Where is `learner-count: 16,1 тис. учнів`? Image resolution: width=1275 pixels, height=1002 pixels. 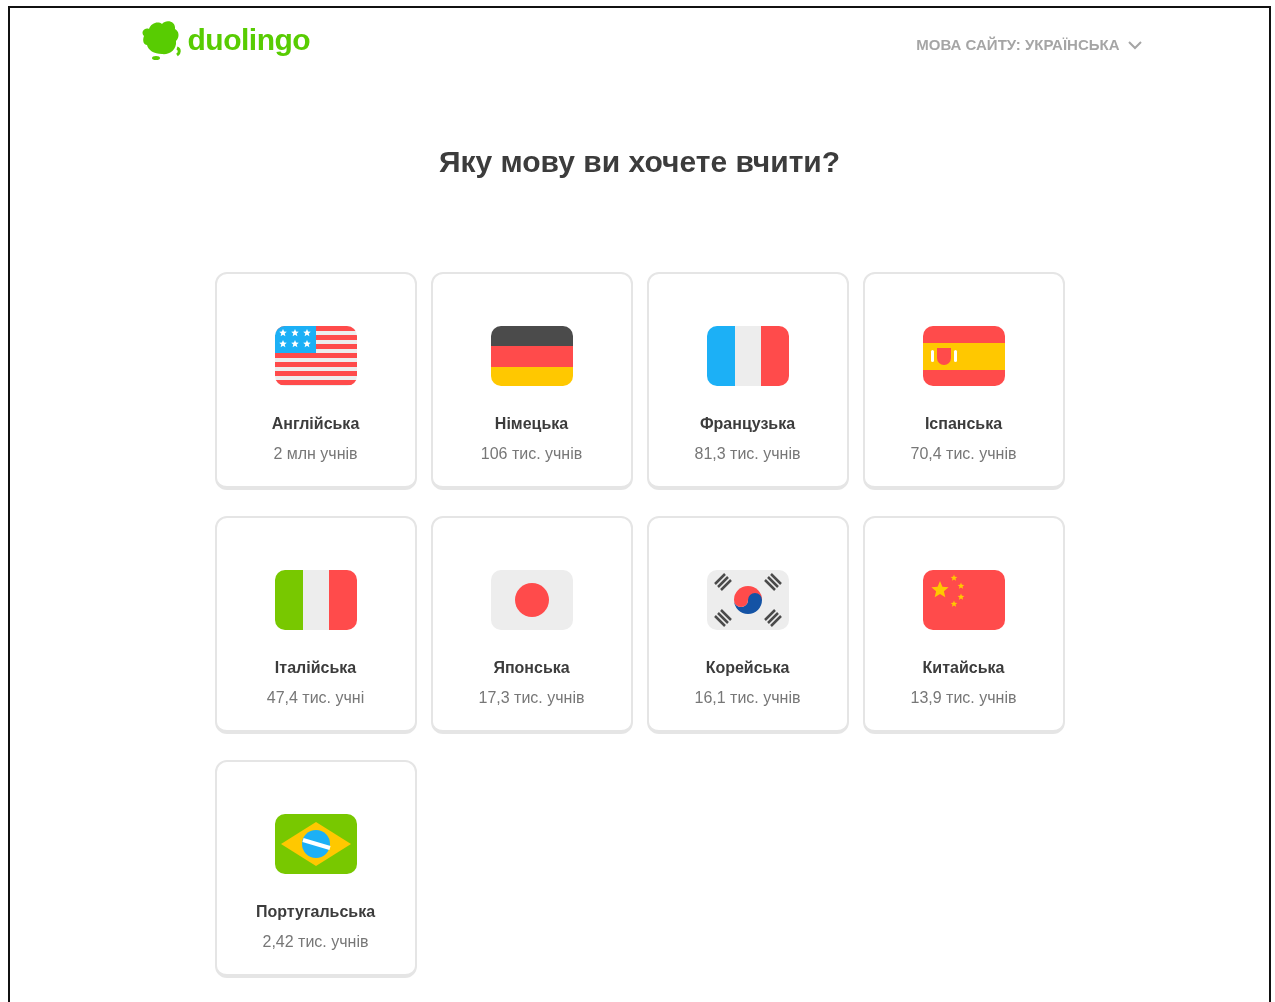
learner-count: 16,1 тис. учнів is located at coordinates (747, 698).